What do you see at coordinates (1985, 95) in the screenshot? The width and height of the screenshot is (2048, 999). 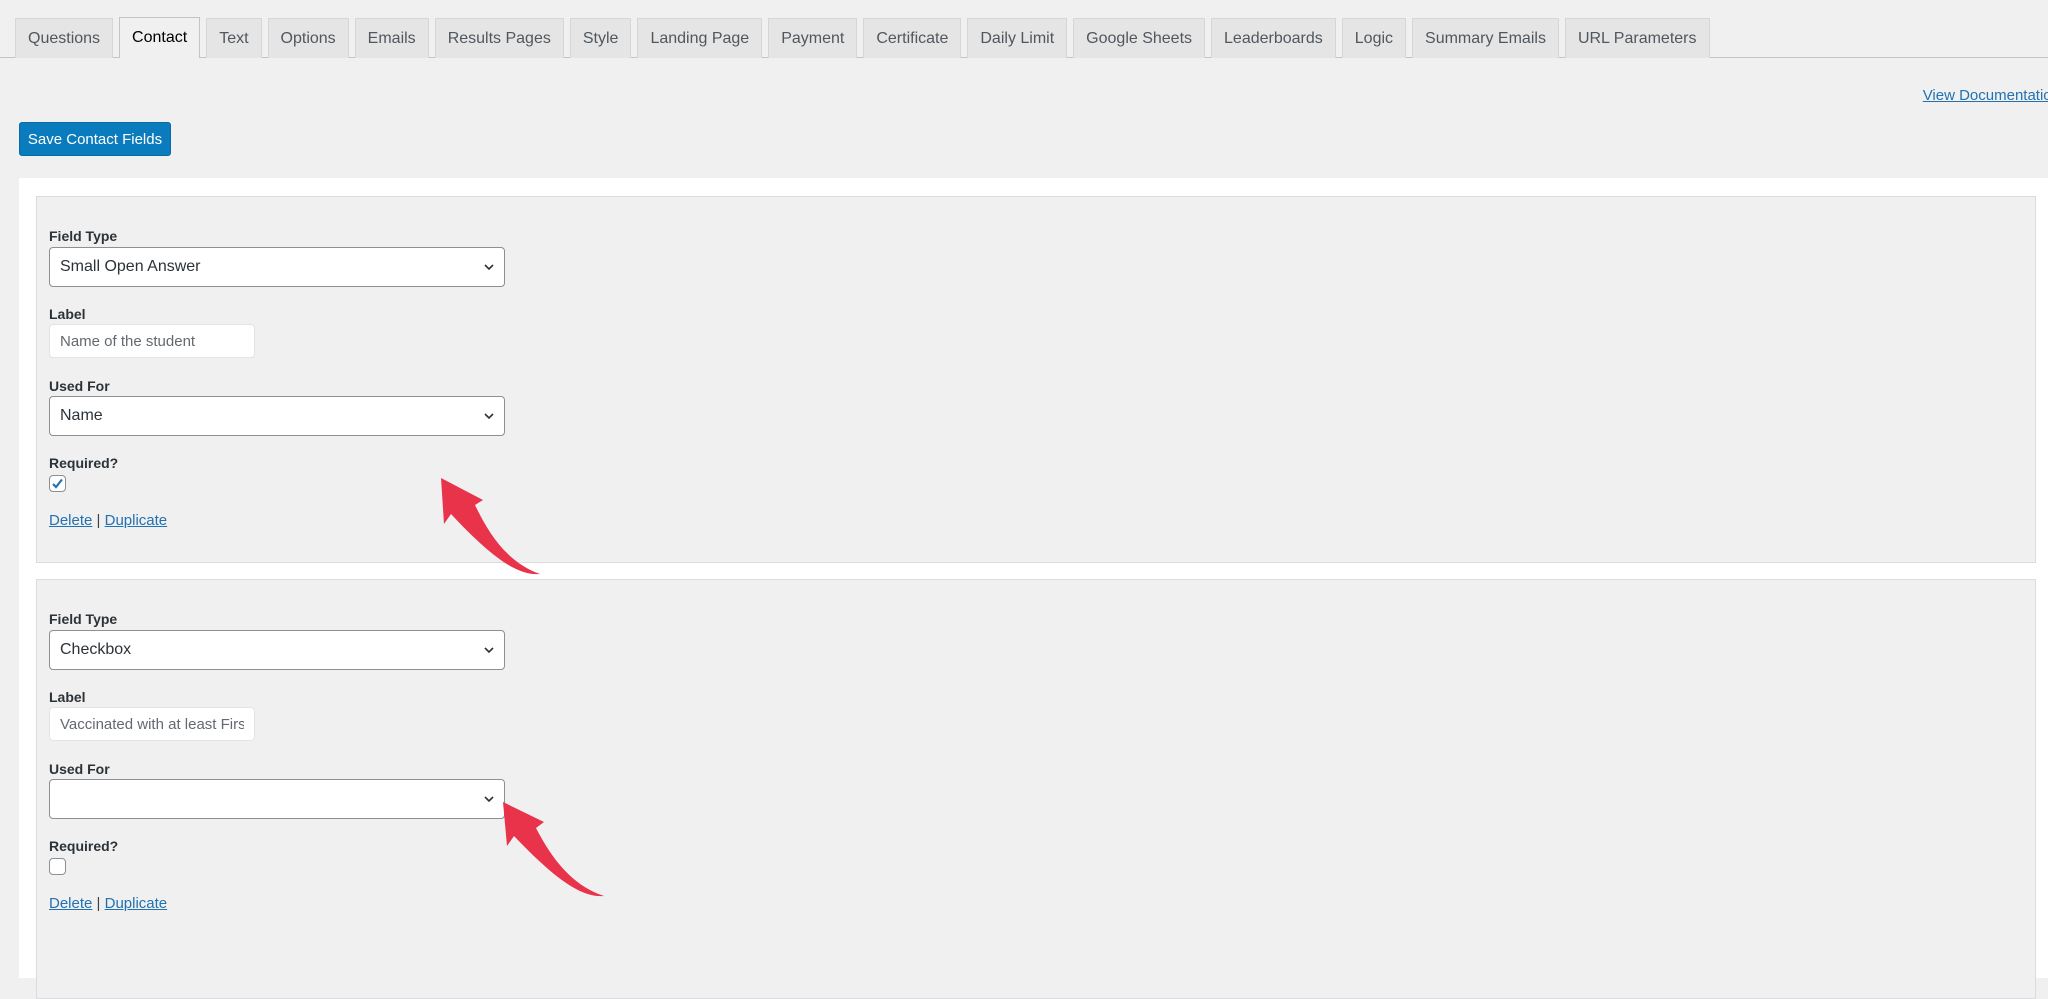 I see `view-documentation-link: View Documentation` at bounding box center [1985, 95].